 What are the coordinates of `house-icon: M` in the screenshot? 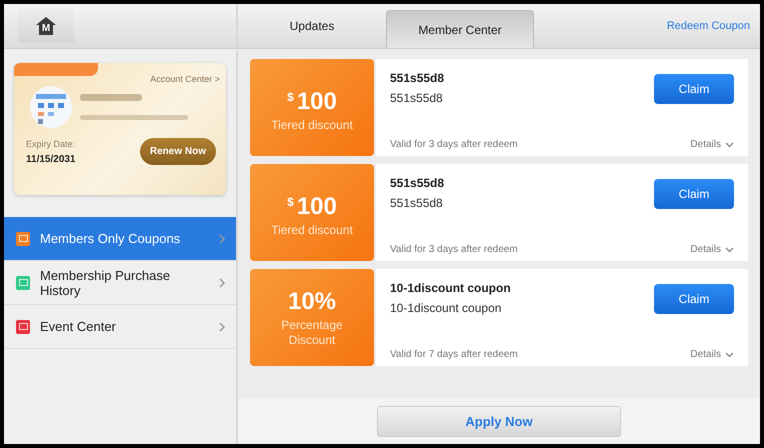 It's located at (46, 26).